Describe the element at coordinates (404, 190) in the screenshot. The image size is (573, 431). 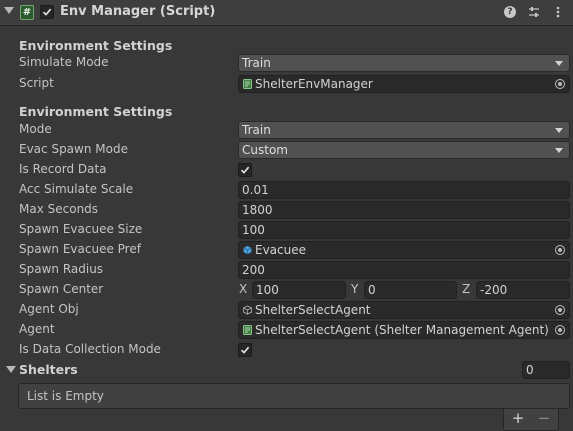
I see `acc-simulate-scale-input: 0.01` at that location.